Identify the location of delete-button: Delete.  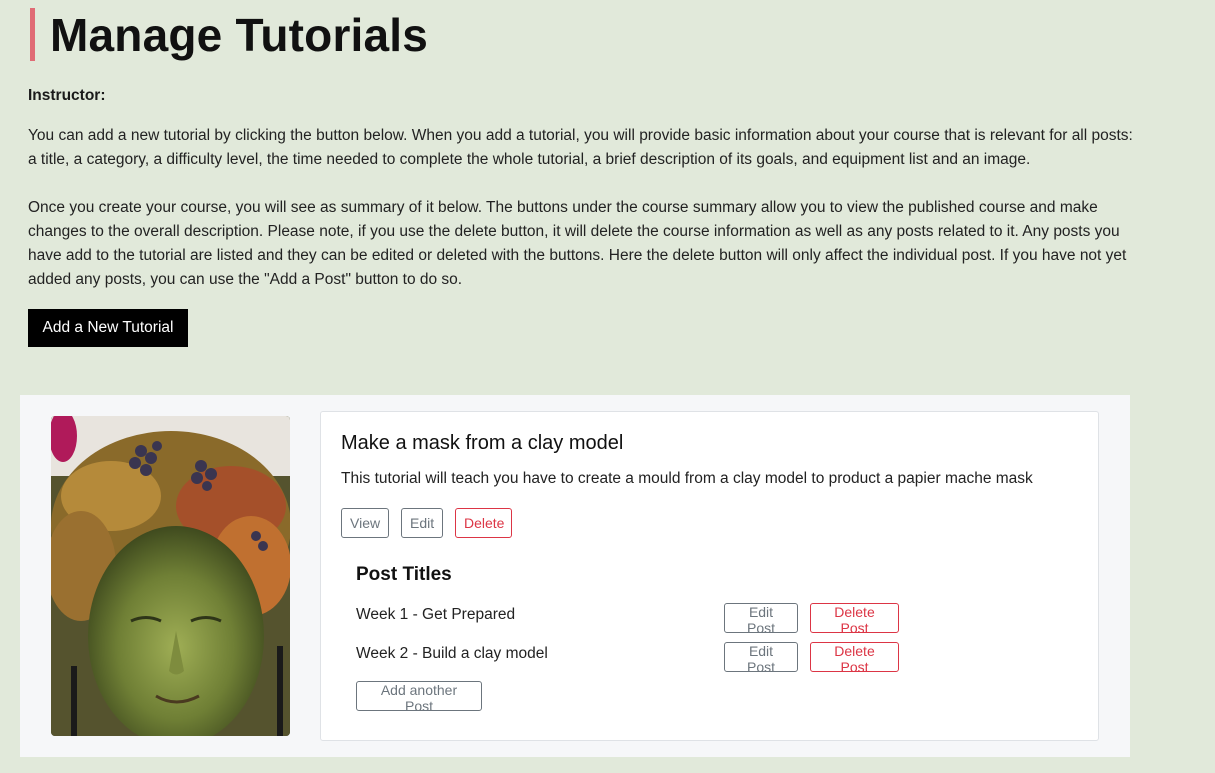
(483, 523).